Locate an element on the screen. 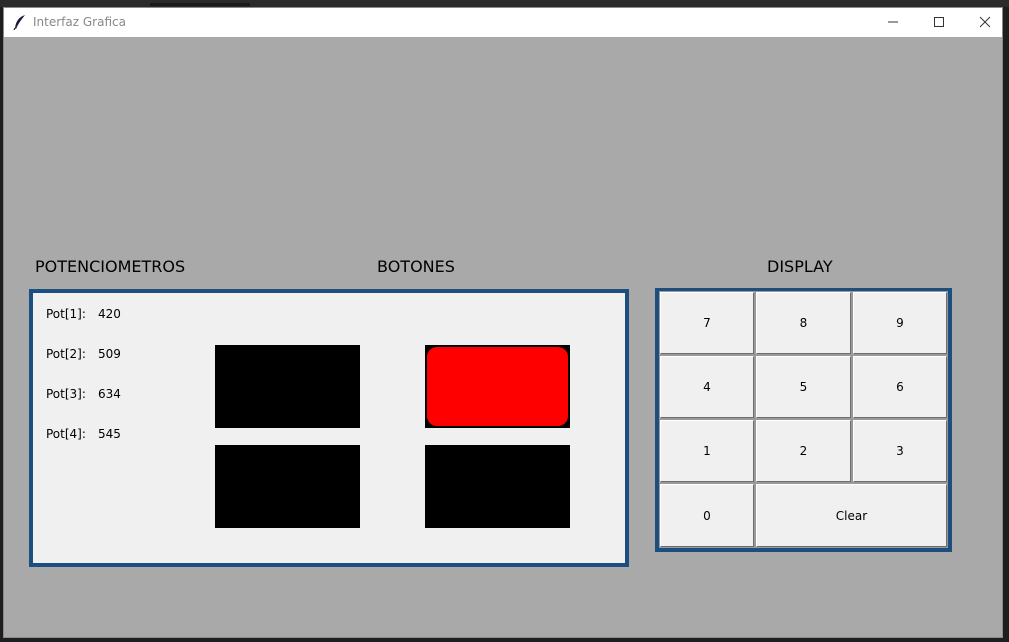 The height and width of the screenshot is (642, 1009). pot-value: 545 is located at coordinates (109, 434).